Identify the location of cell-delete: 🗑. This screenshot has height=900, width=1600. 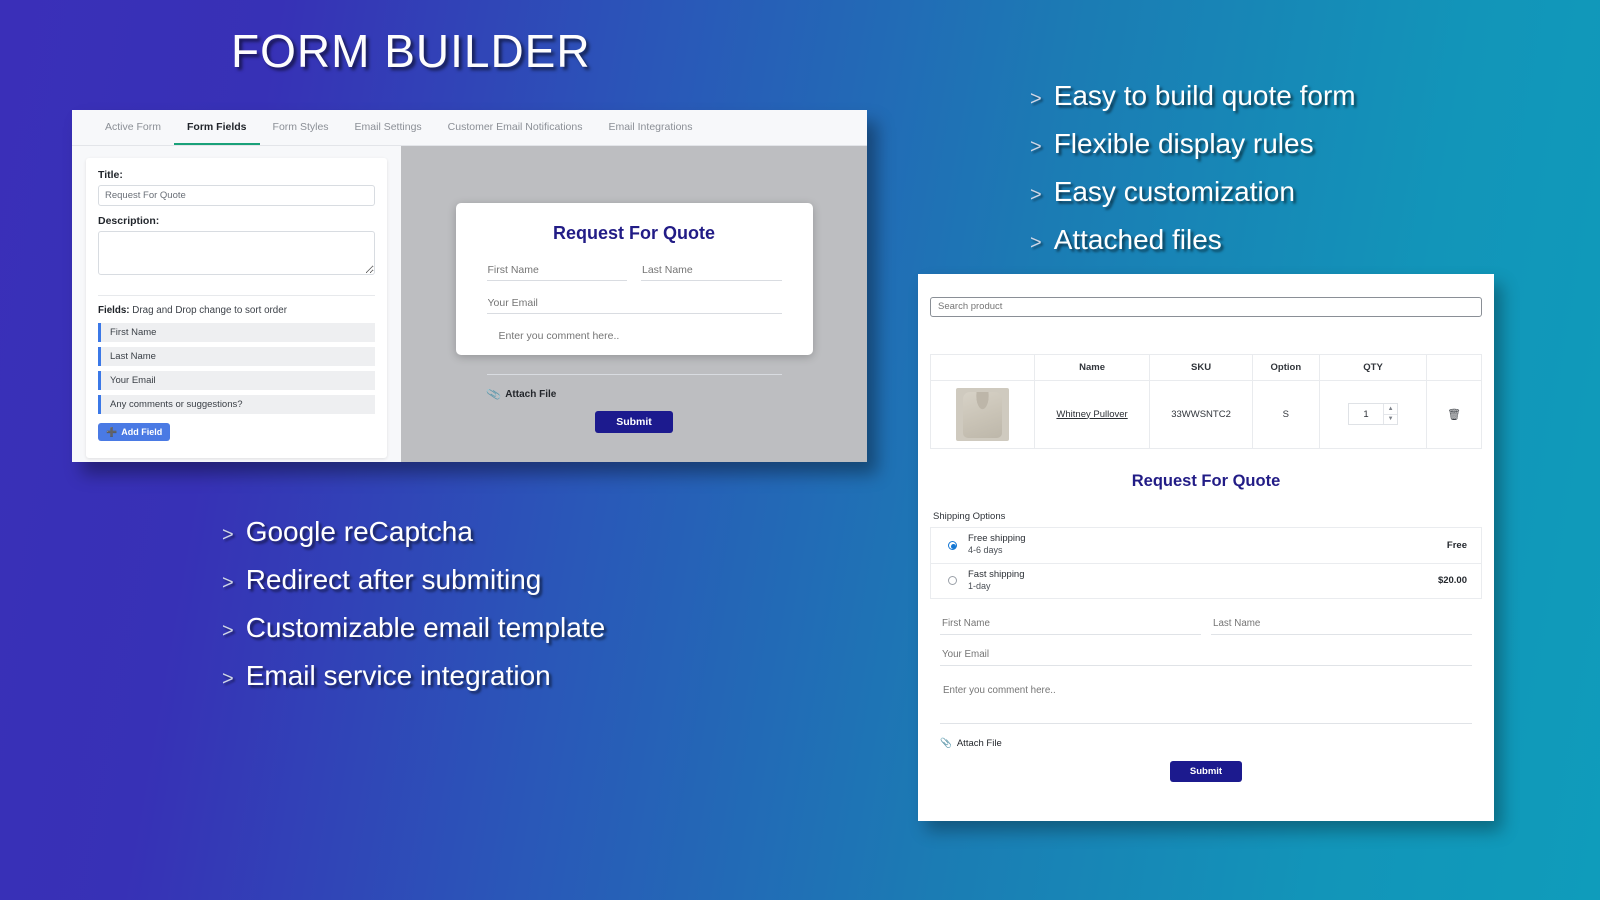
(1454, 414).